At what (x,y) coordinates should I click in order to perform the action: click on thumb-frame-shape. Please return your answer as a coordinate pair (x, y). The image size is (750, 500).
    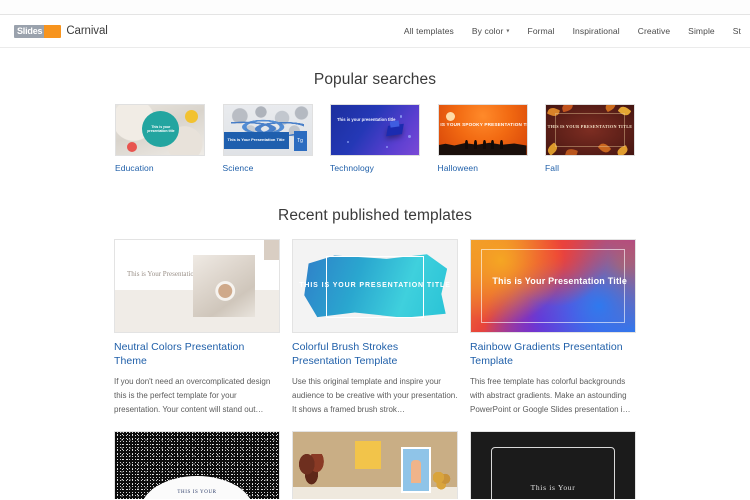
    Looking at the image, I should click on (590, 130).